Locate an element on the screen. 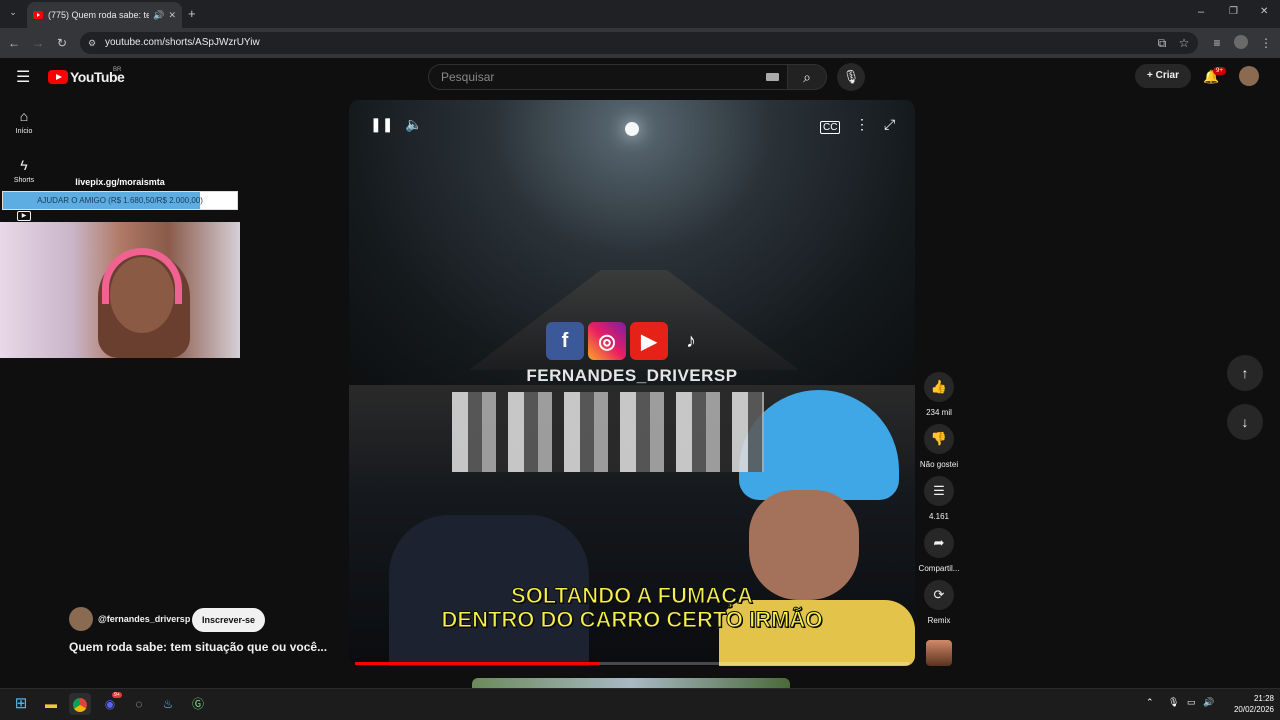 This screenshot has width=1280, height=720. windows-start-icon: ⊞ is located at coordinates (21, 704).